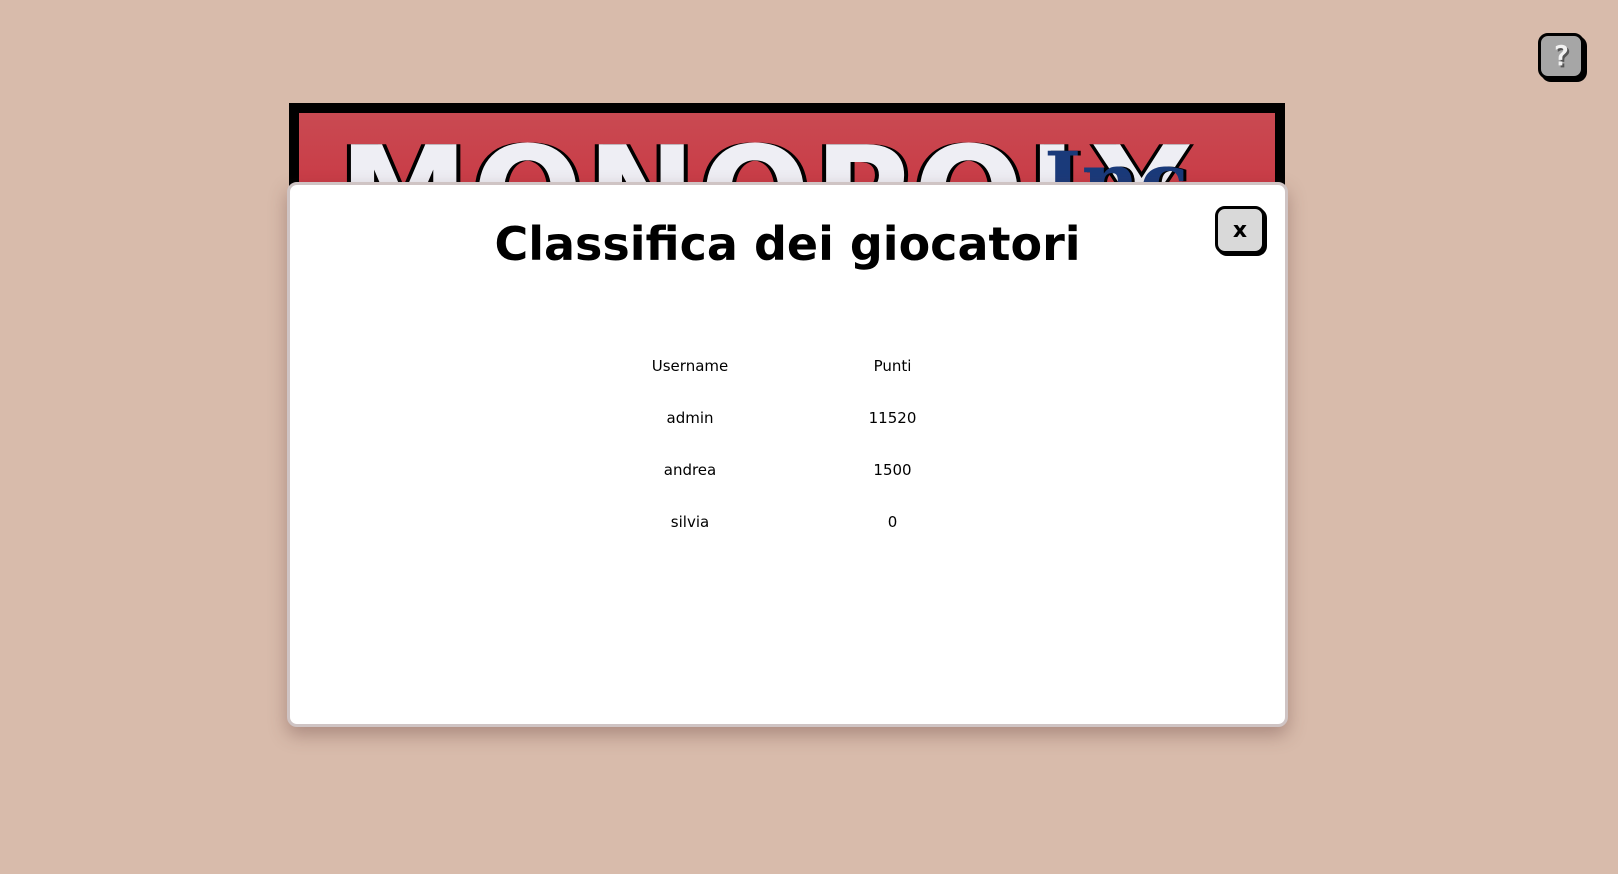 The width and height of the screenshot is (1618, 874). What do you see at coordinates (792, 418) in the screenshot?
I see `table-row: admin 11520` at bounding box center [792, 418].